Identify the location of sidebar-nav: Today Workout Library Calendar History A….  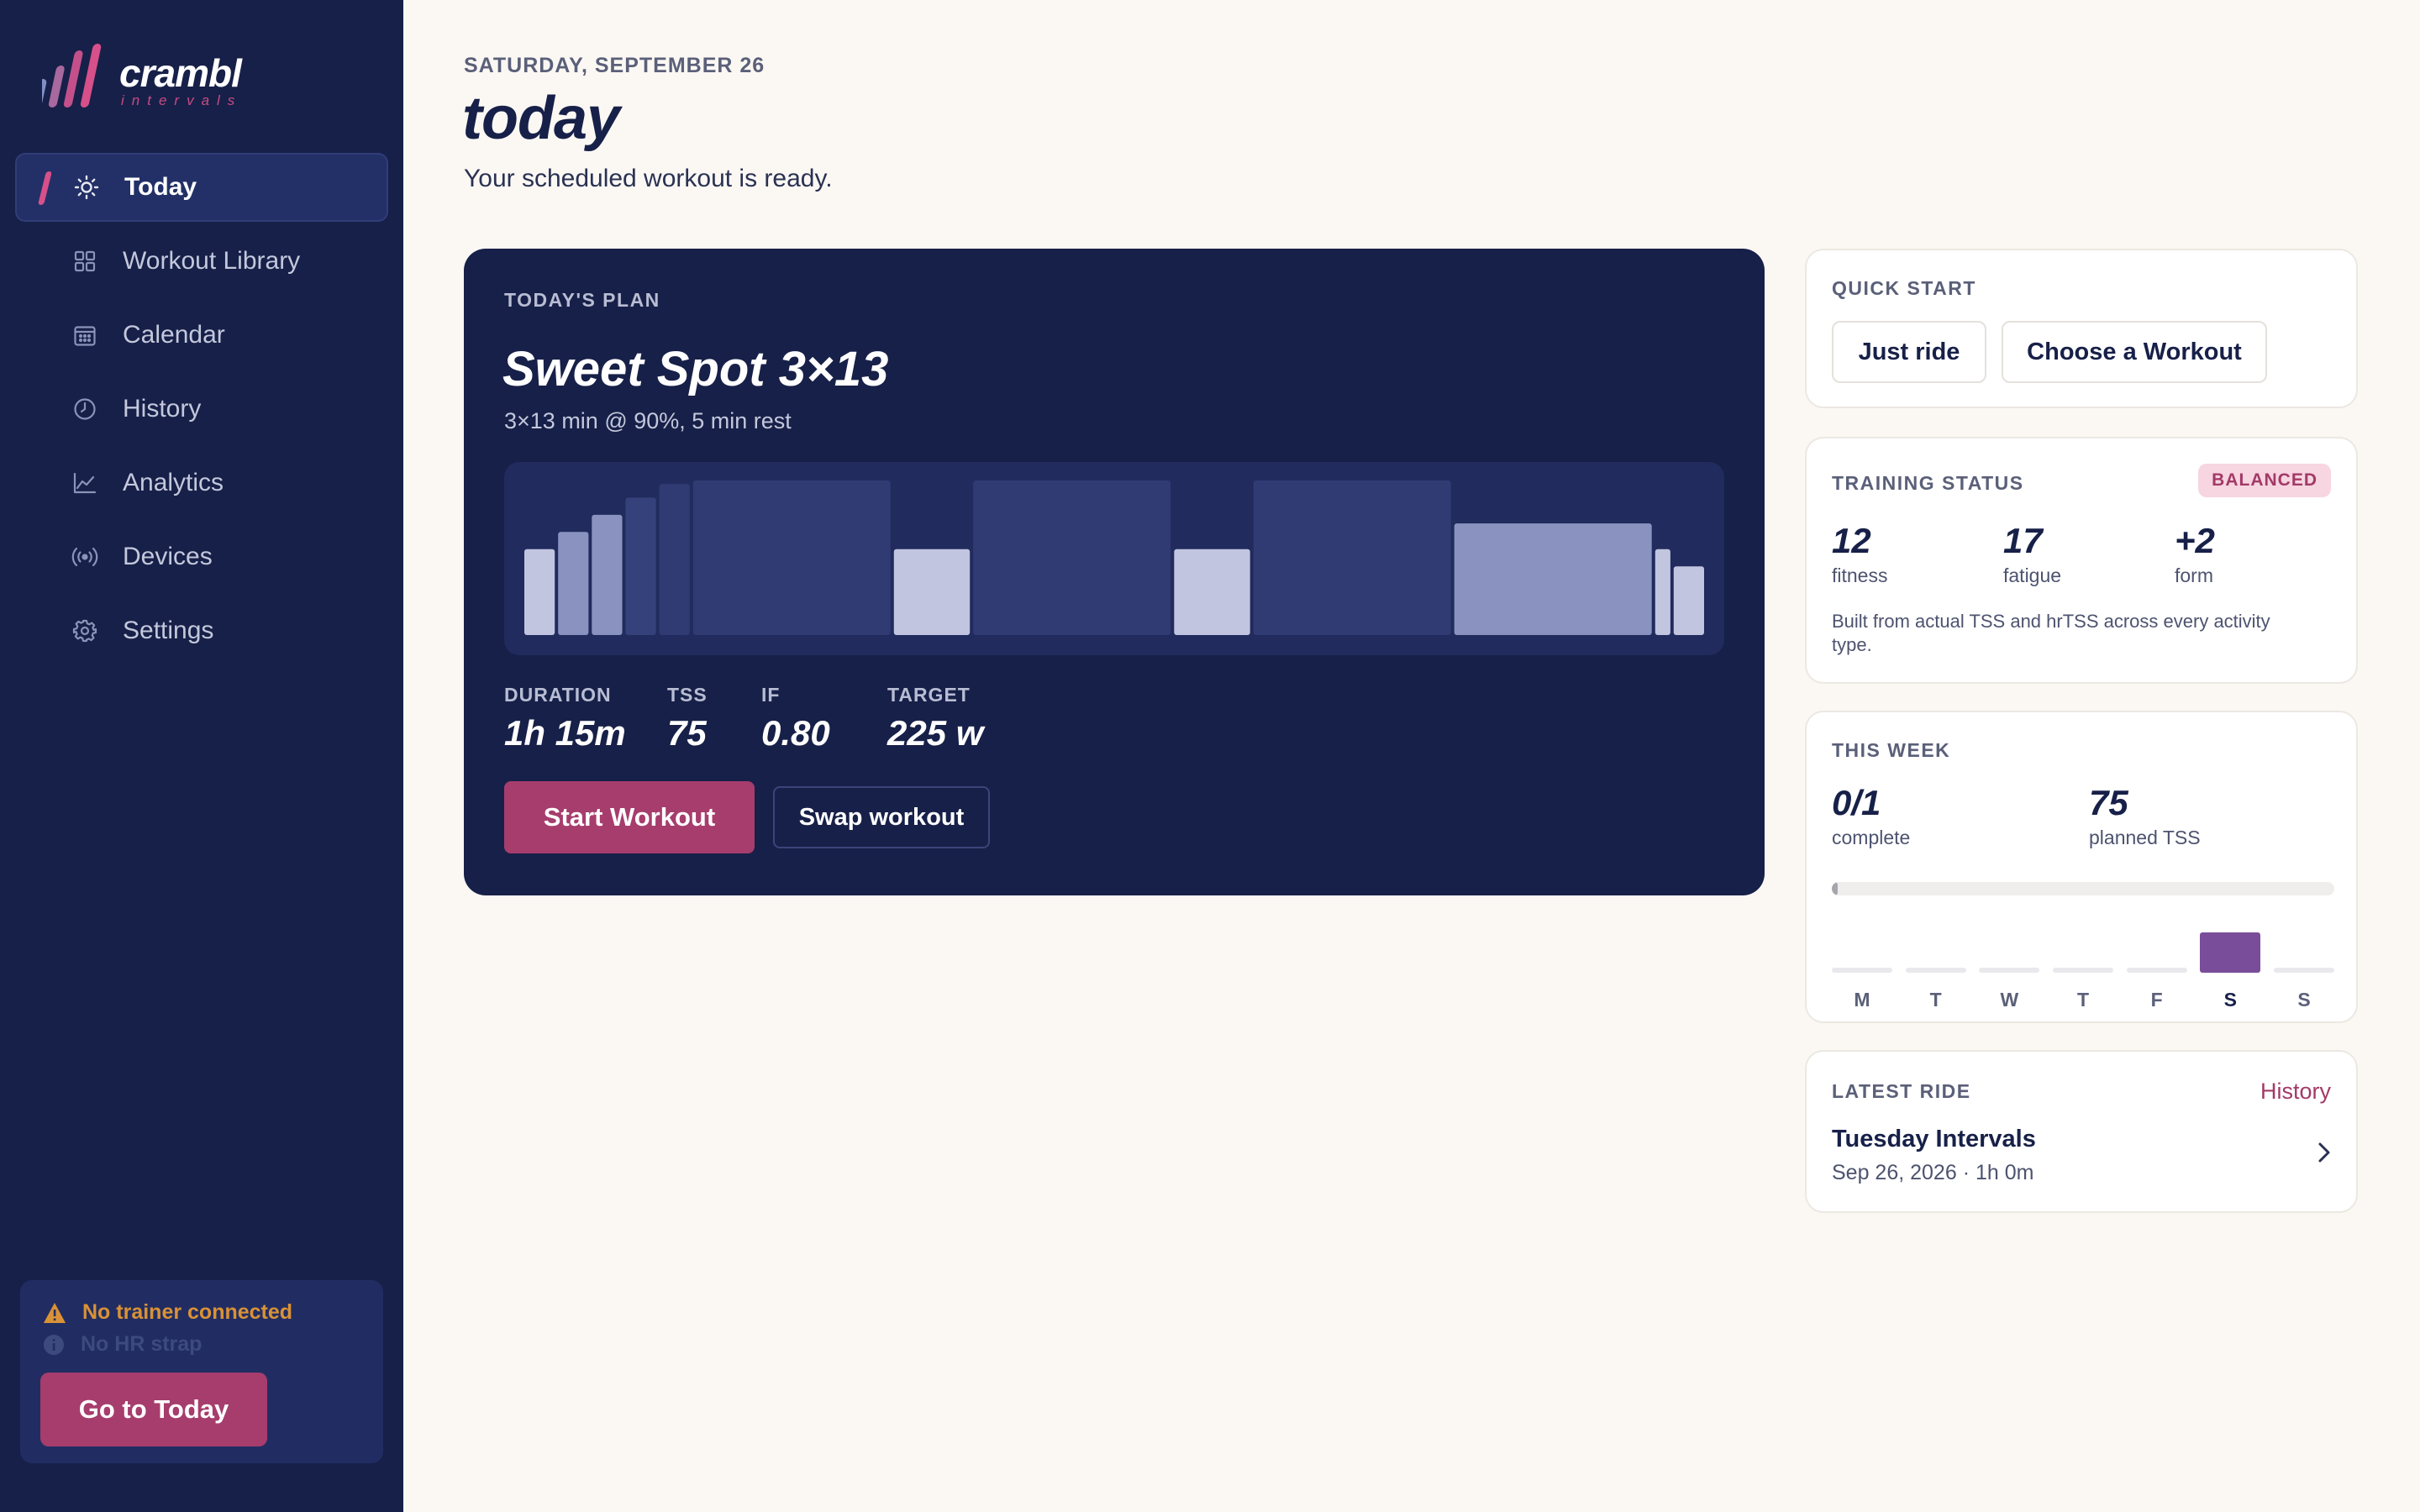
(202, 411).